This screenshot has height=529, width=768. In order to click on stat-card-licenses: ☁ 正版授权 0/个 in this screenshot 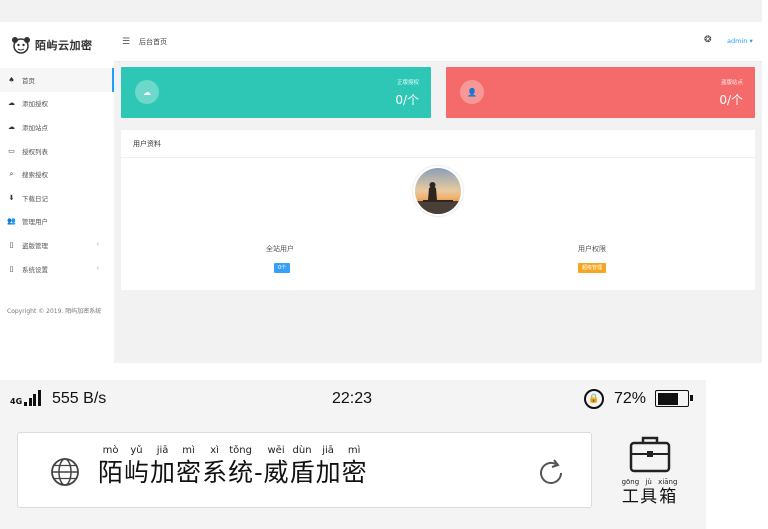, I will do `click(276, 92)`.